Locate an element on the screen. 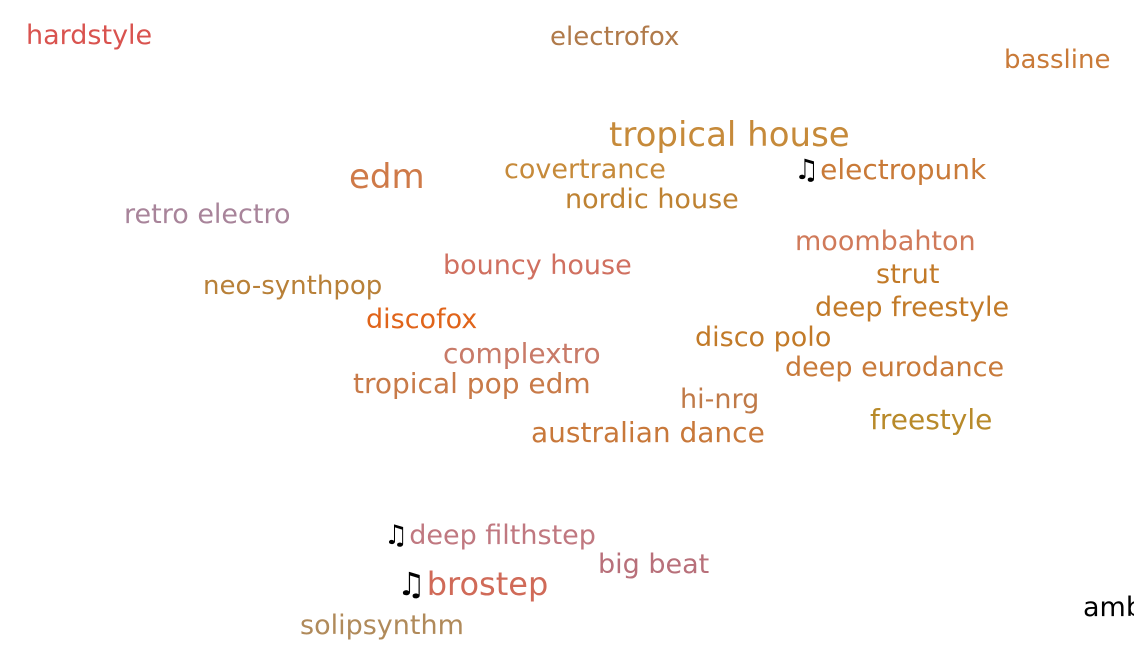  genre-label: tropical pop edm is located at coordinates (472, 383).